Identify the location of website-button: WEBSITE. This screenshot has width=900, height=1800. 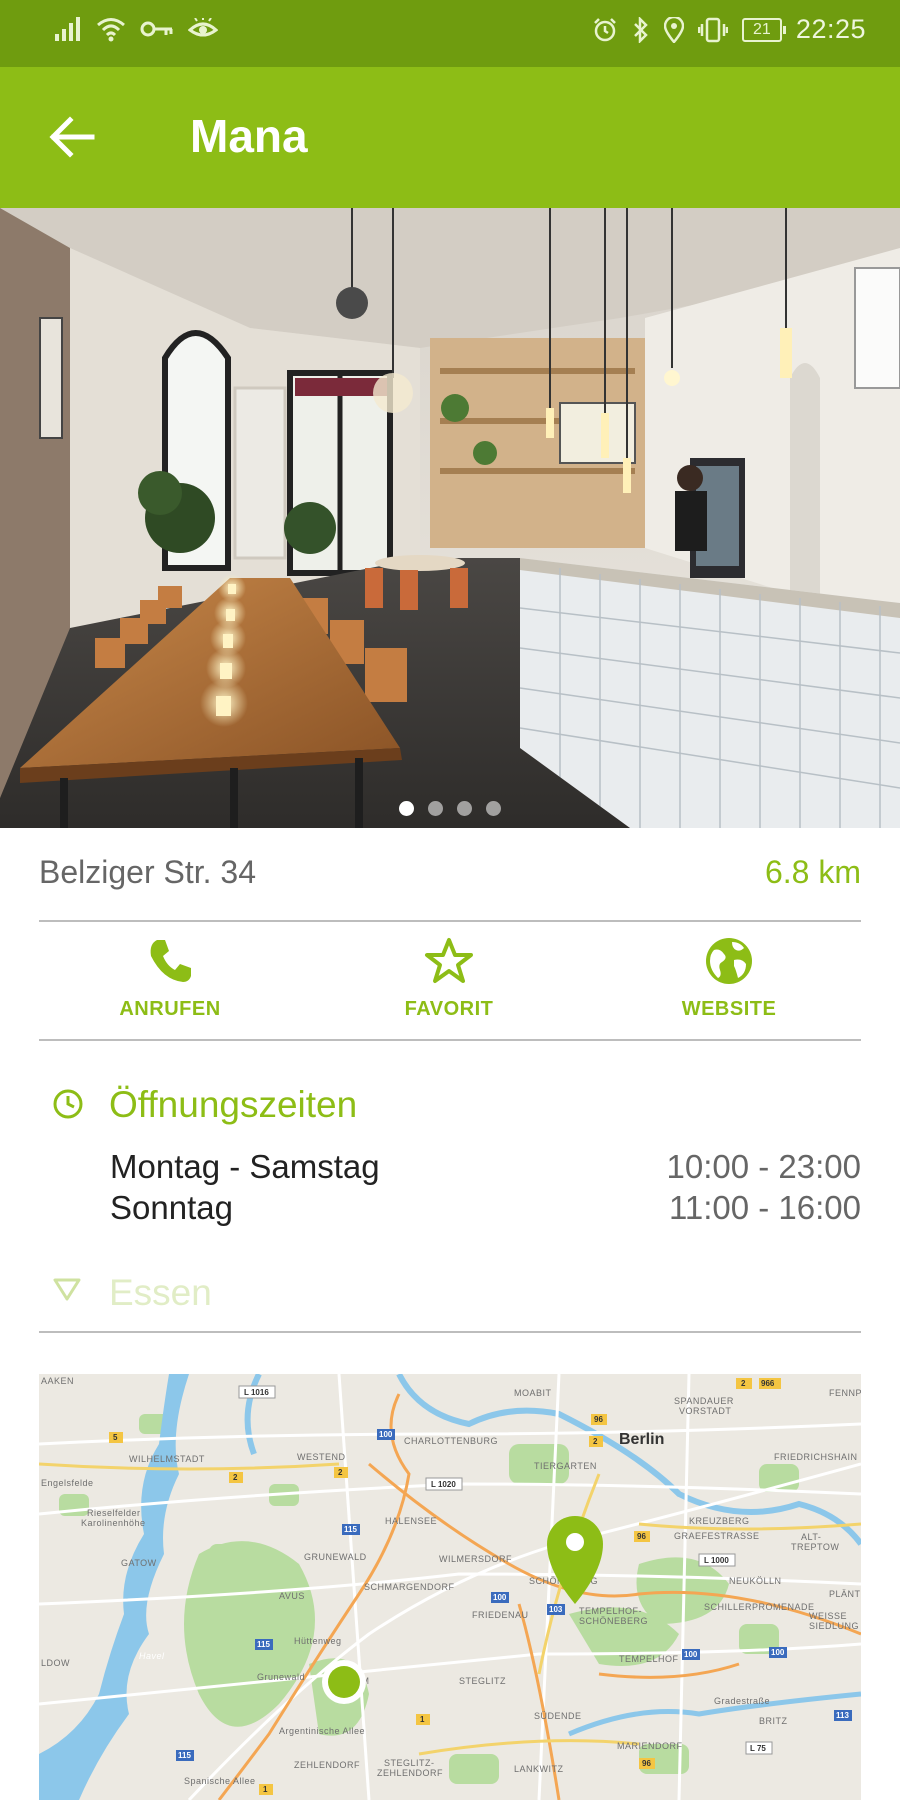
(729, 978).